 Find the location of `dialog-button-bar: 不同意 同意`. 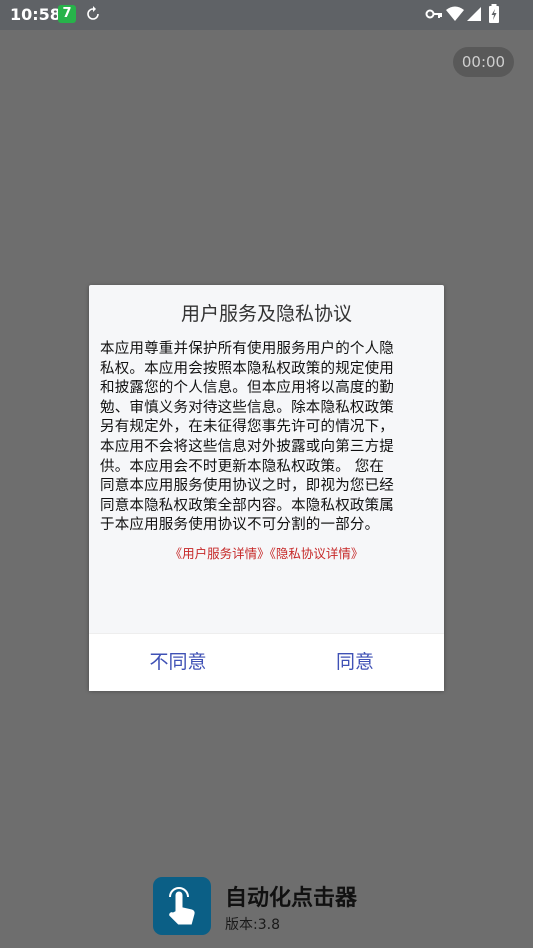

dialog-button-bar: 不同意 同意 is located at coordinates (266, 662).